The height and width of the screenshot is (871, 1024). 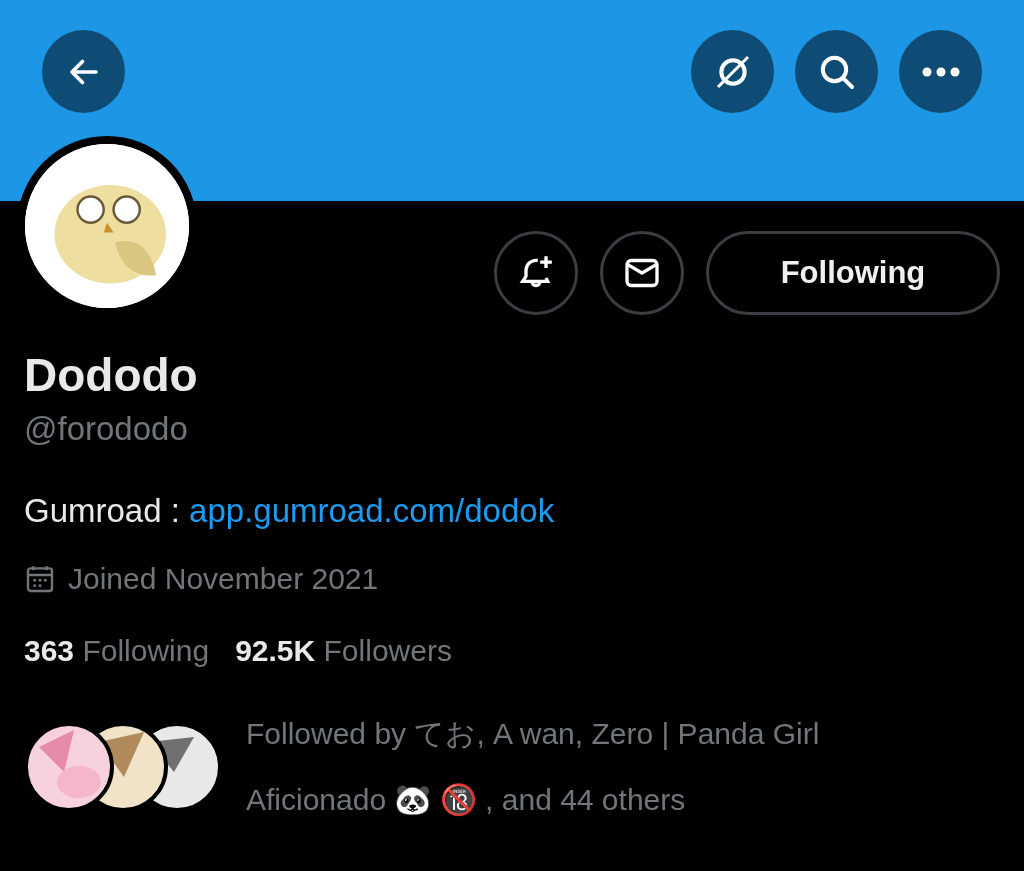 What do you see at coordinates (343, 651) in the screenshot?
I see `stat-link: 92.5K Followers` at bounding box center [343, 651].